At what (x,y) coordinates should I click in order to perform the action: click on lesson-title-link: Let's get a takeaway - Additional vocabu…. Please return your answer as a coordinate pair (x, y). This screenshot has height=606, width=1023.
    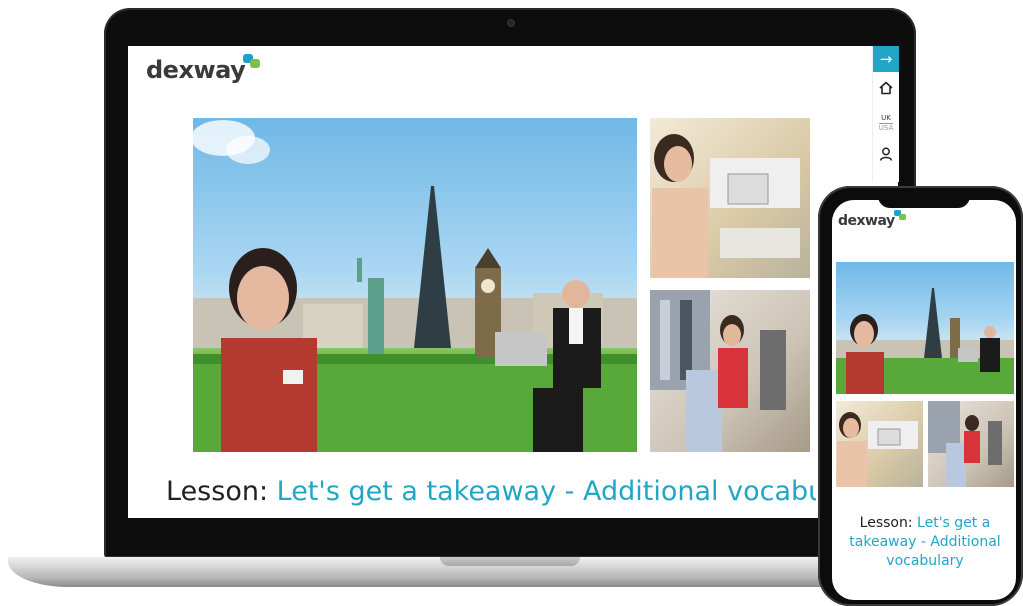
    Looking at the image, I should click on (546, 491).